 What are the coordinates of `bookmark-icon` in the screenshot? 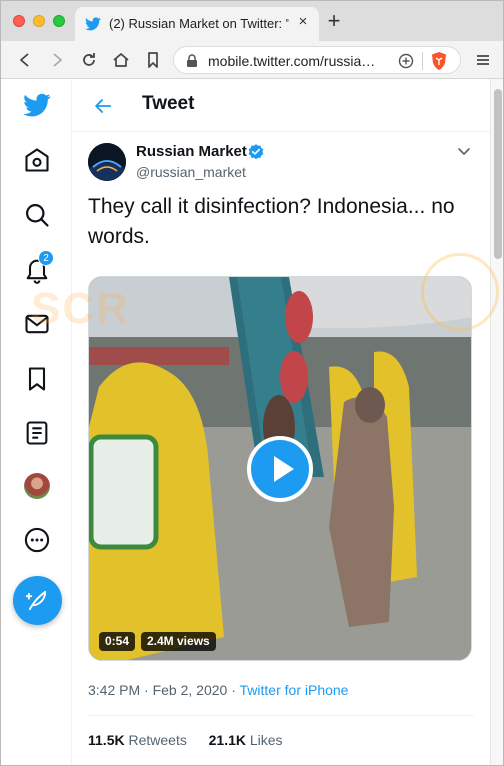 It's located at (37, 379).